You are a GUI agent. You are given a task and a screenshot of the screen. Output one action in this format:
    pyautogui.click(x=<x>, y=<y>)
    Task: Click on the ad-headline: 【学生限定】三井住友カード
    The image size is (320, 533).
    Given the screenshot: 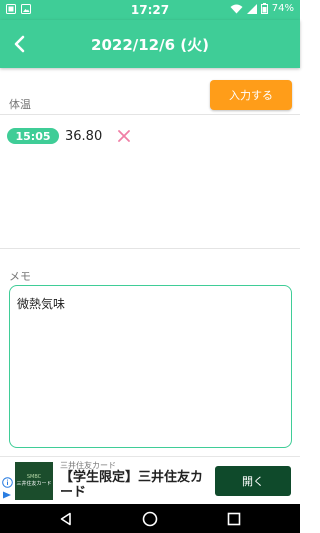 What is the action you would take?
    pyautogui.click(x=132, y=485)
    